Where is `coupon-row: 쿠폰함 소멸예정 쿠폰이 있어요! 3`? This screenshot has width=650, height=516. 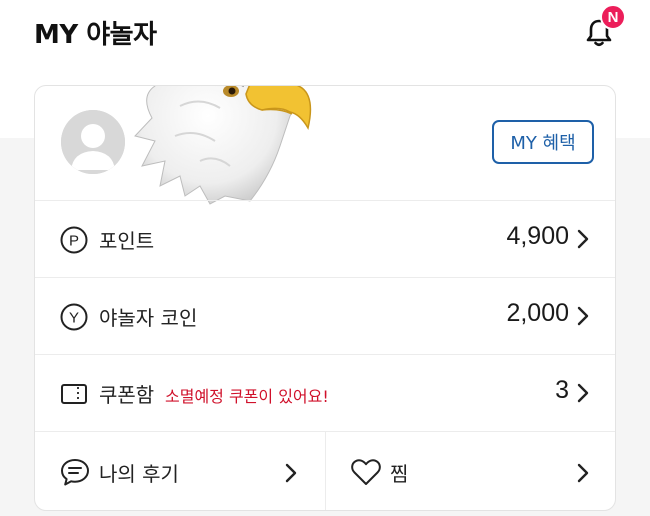
coupon-row: 쿠폰함 소멸예정 쿠폰이 있어요! 3 is located at coordinates (325, 392).